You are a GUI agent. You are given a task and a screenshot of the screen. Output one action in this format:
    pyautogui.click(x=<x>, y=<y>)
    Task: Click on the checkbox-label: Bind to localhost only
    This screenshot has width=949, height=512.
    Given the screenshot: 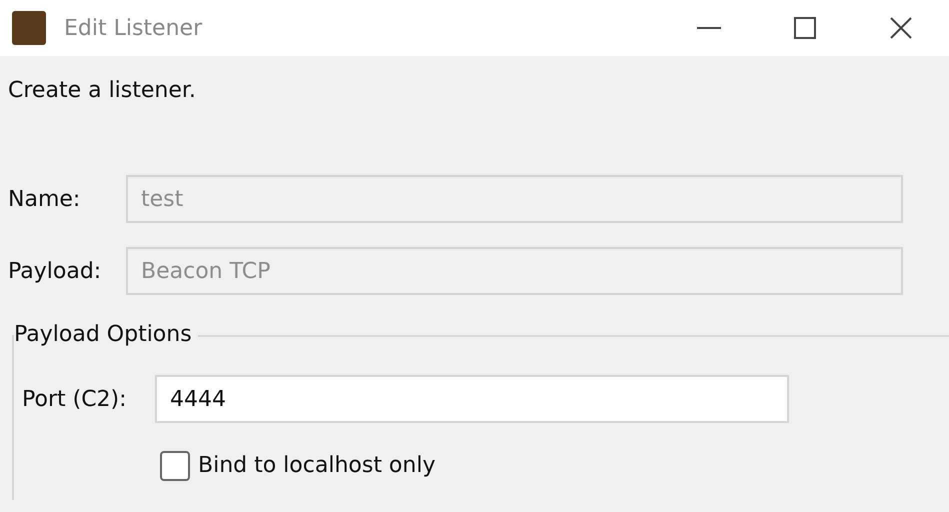 What is the action you would take?
    pyautogui.click(x=317, y=466)
    